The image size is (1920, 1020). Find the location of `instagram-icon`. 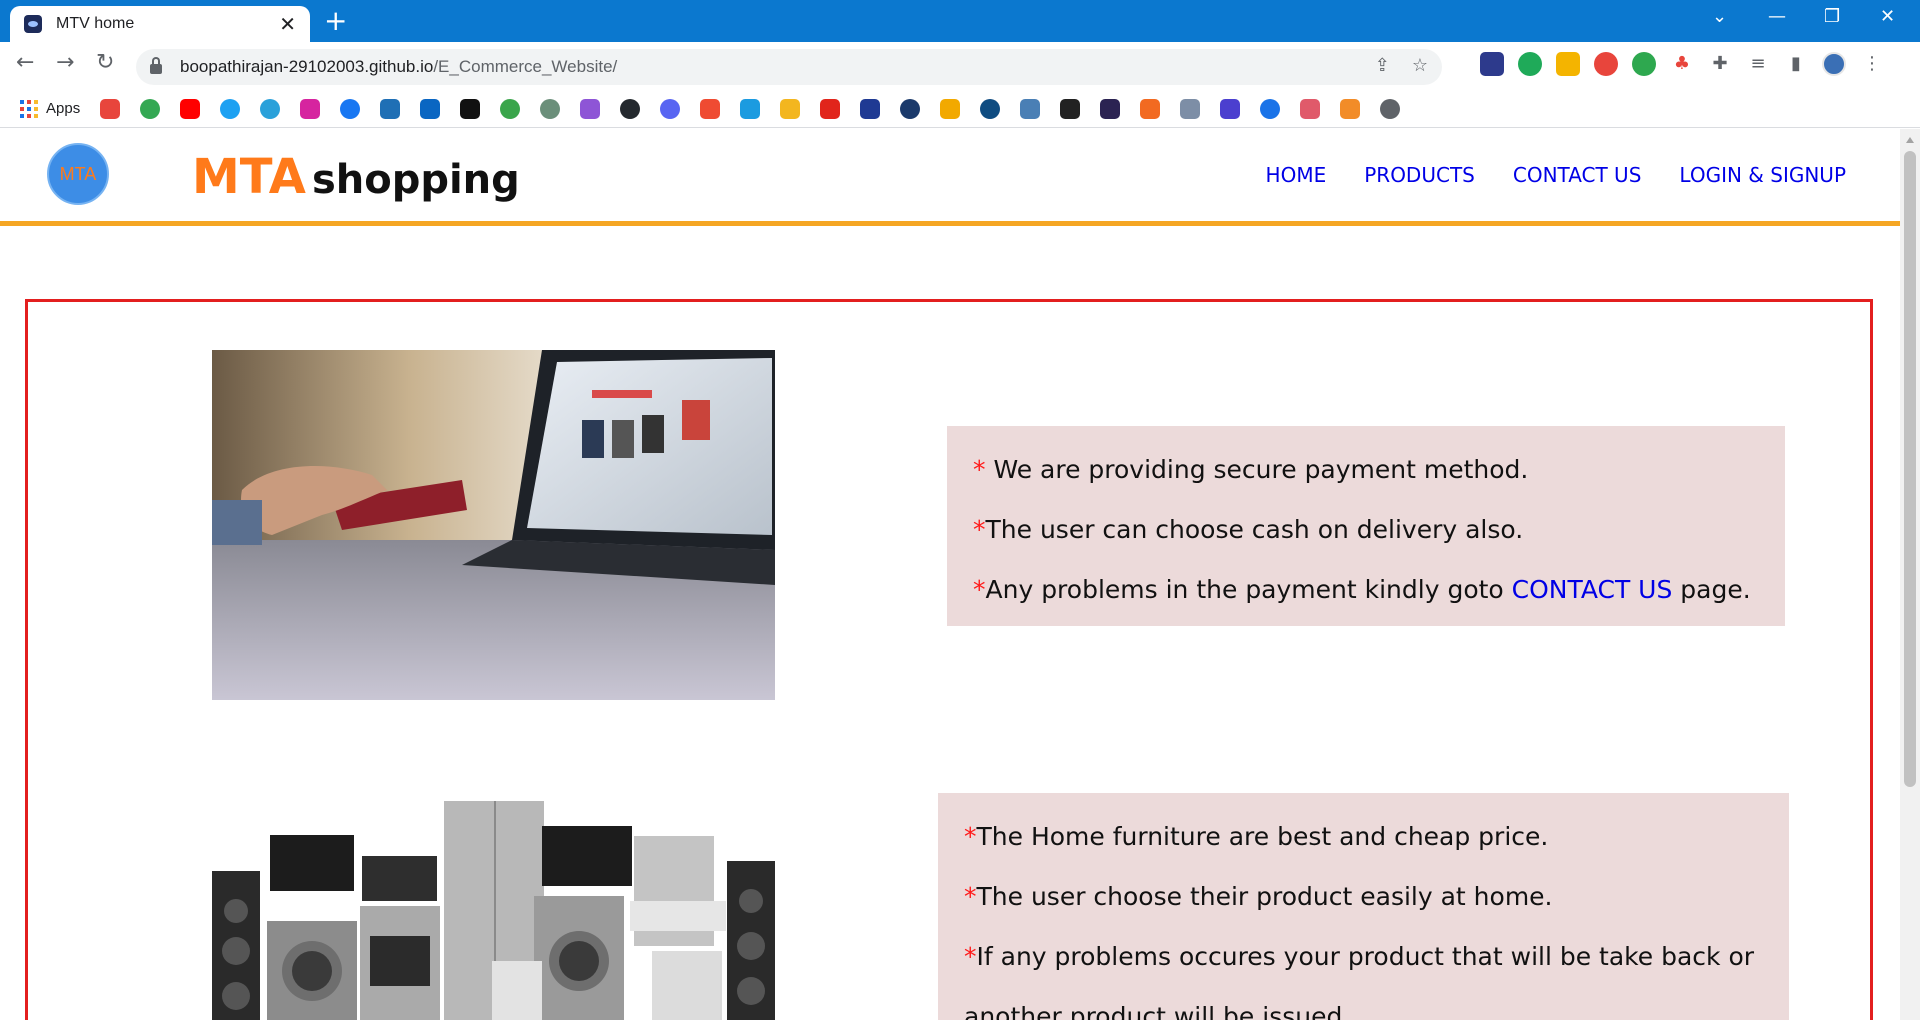

instagram-icon is located at coordinates (310, 108).